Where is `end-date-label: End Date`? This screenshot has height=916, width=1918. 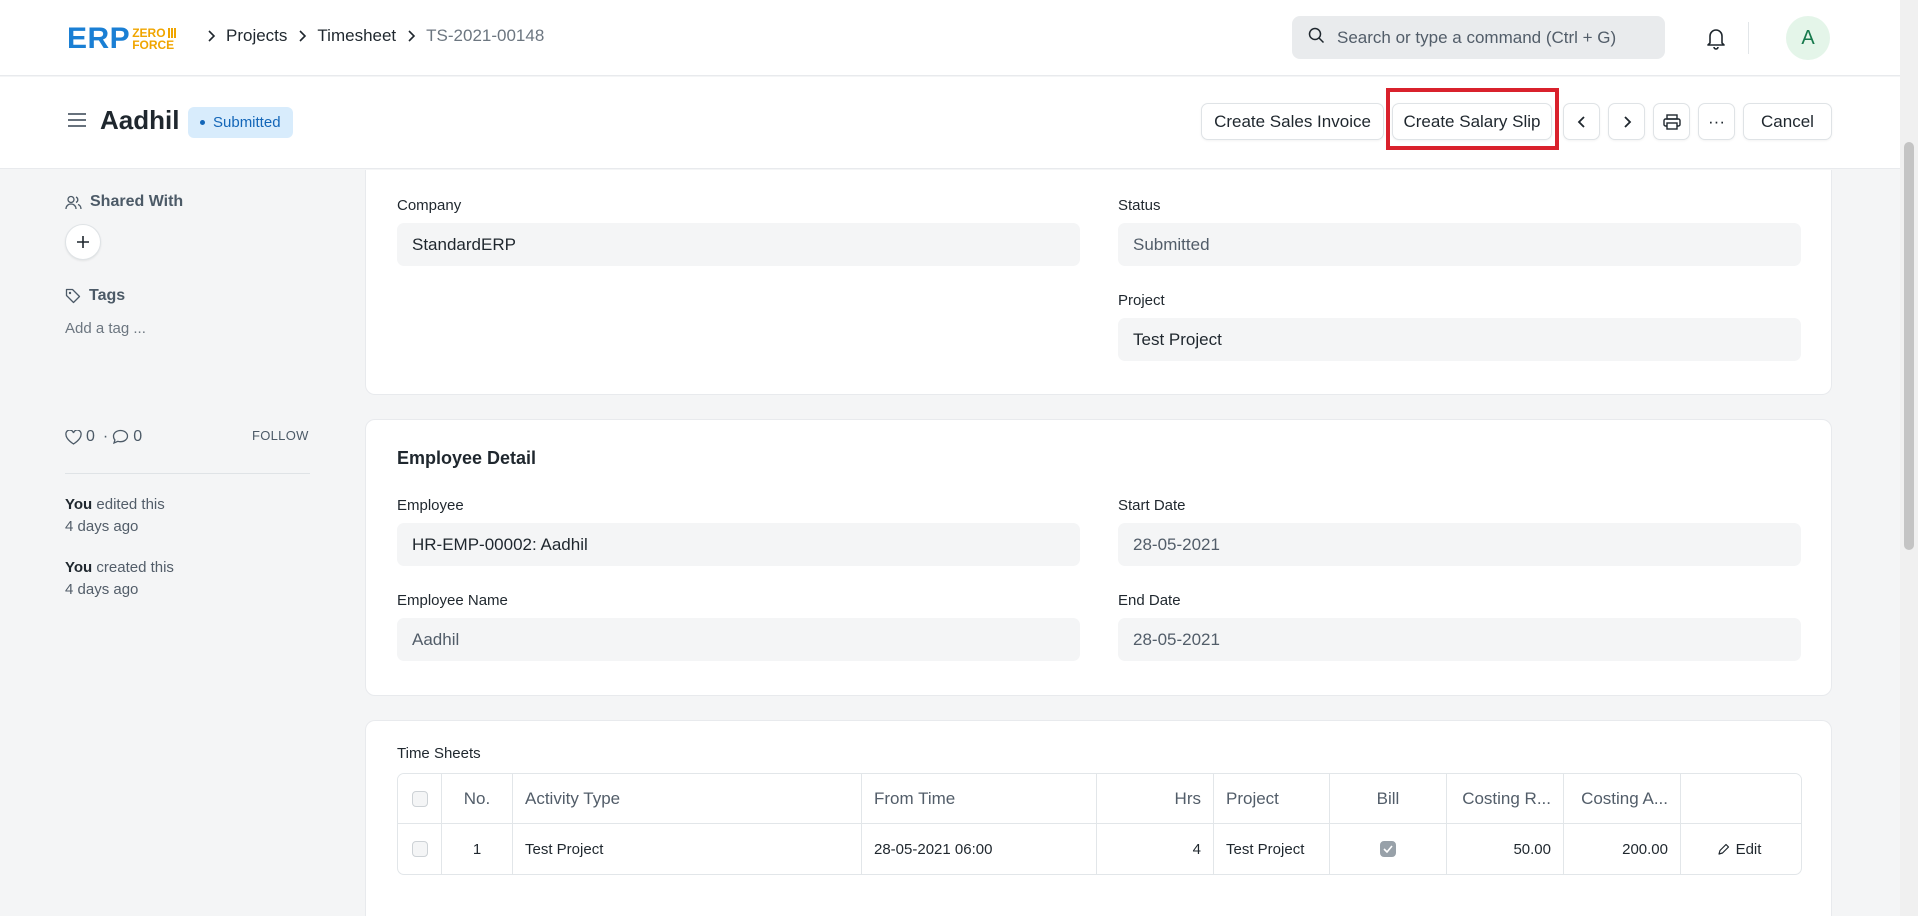
end-date-label: End Date is located at coordinates (1149, 600).